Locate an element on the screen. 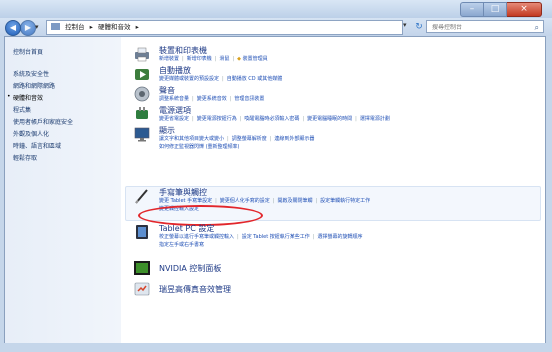  category-links-row2: 如何修正監視器閃爍 (重新整理頻率) is located at coordinates (199, 146).